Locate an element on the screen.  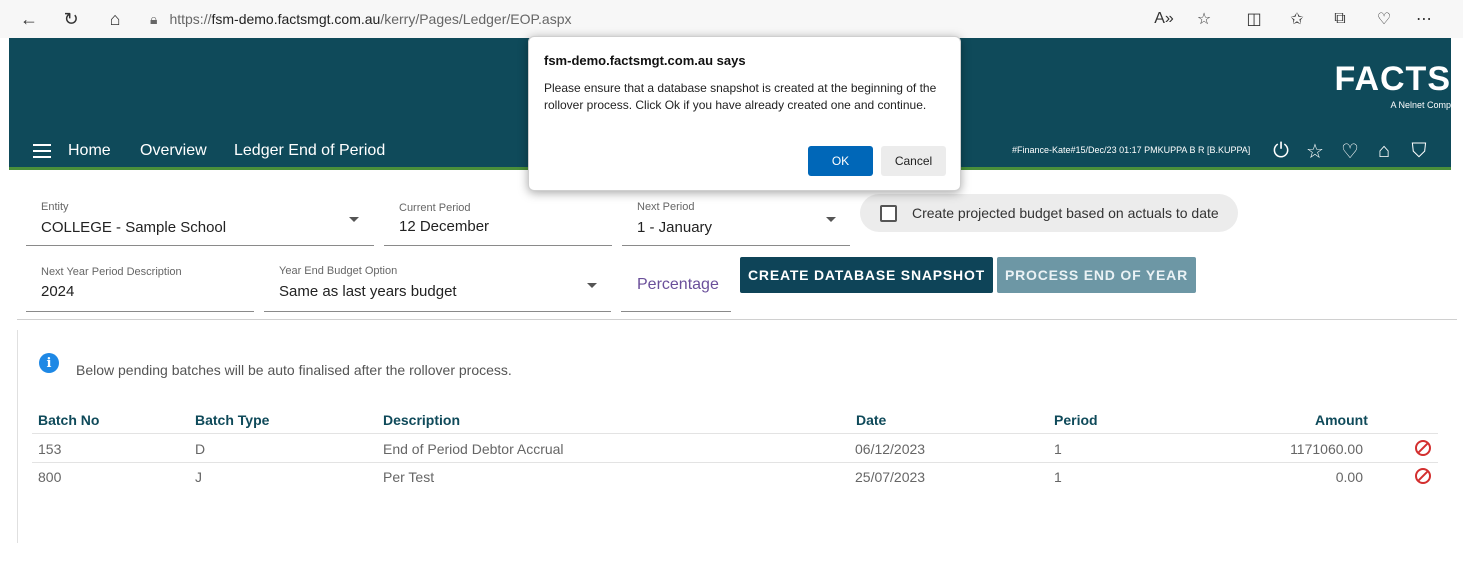
nav-overview: Overview is located at coordinates (173, 151).